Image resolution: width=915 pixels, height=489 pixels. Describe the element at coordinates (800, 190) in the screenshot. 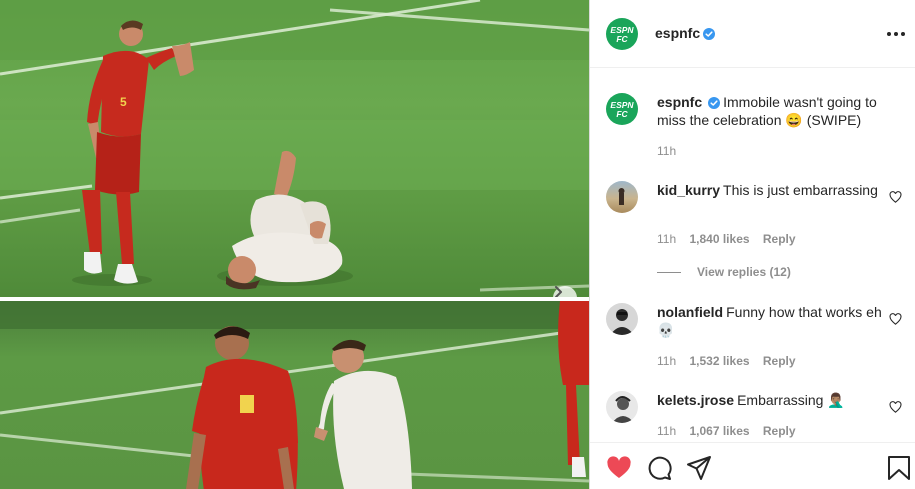

I see `comment-text: This is just embarrassing` at that location.